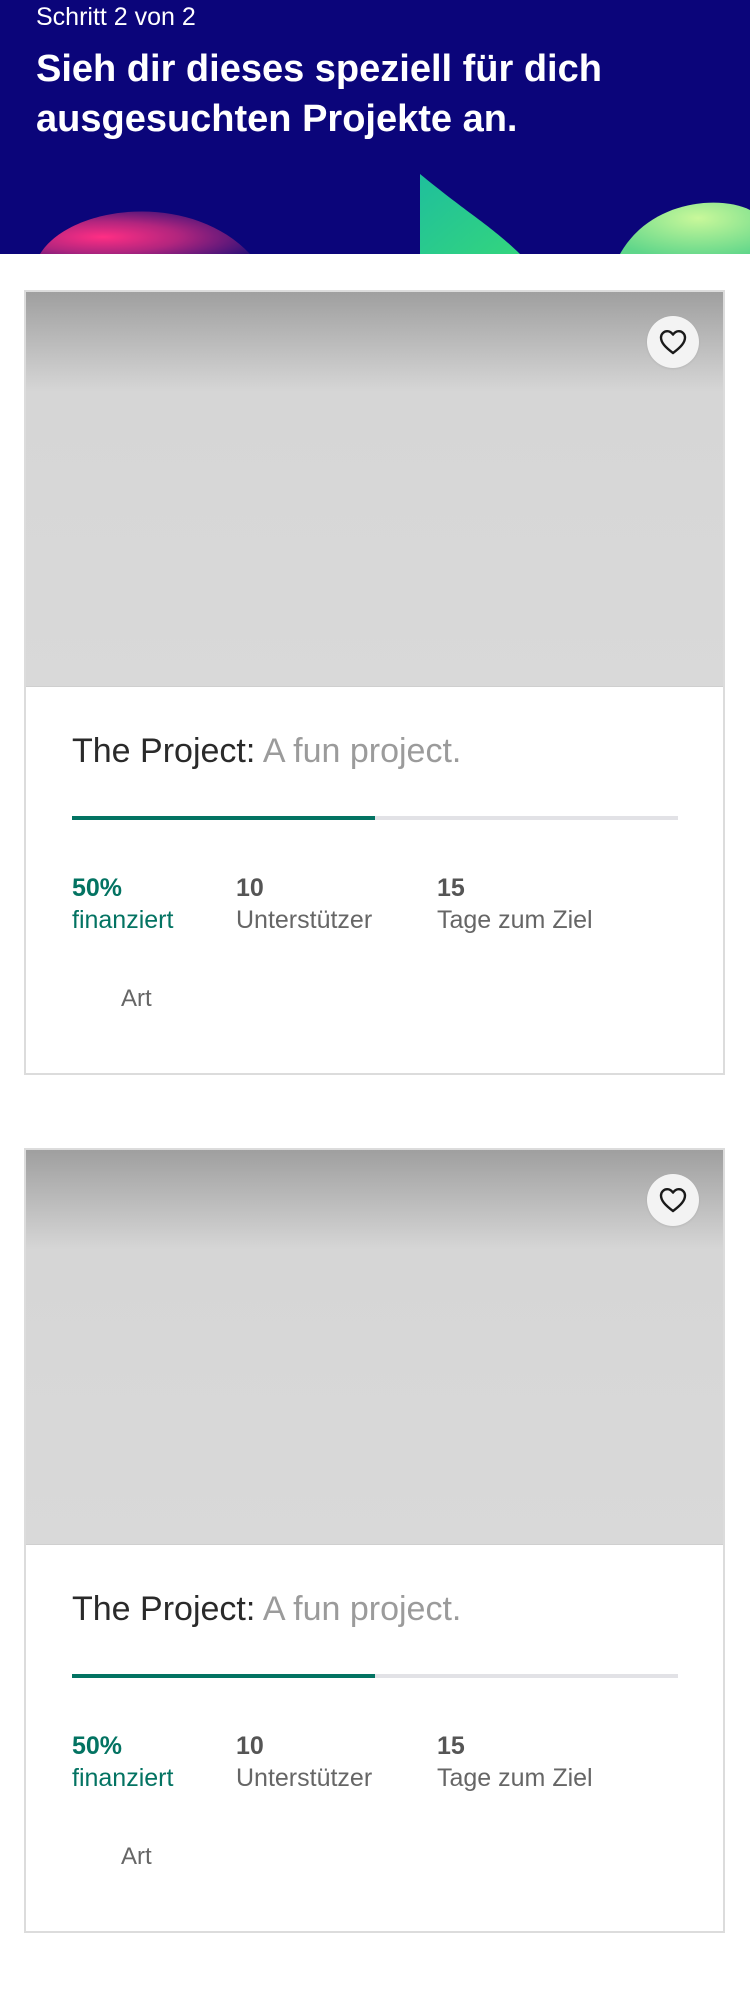 The image size is (750, 2000). I want to click on pink-blob-shape, so click(145, 232).